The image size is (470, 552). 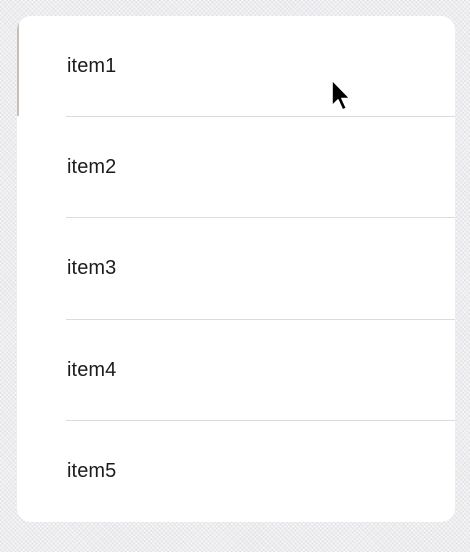 I want to click on list-item-label: item3, so click(x=92, y=268).